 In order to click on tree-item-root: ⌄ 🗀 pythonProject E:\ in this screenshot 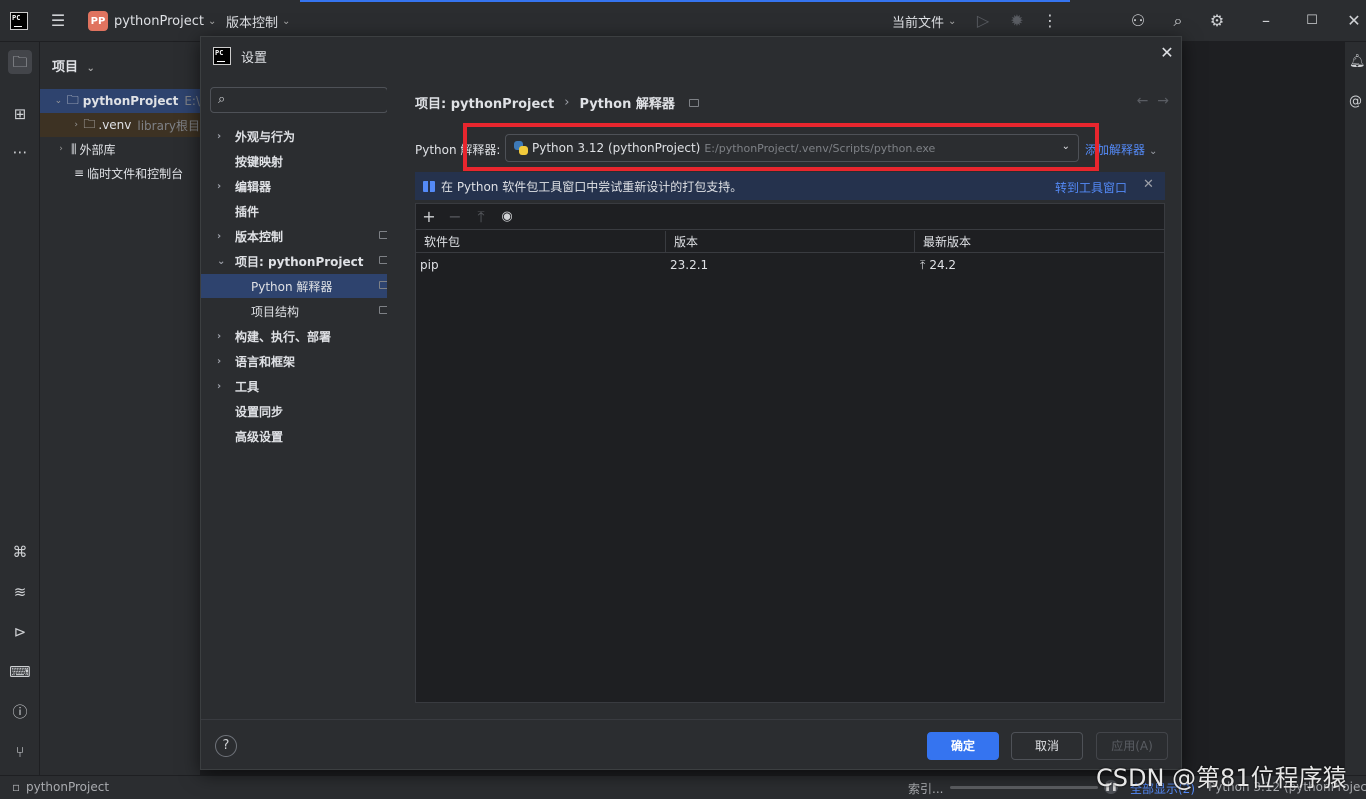, I will do `click(120, 101)`.